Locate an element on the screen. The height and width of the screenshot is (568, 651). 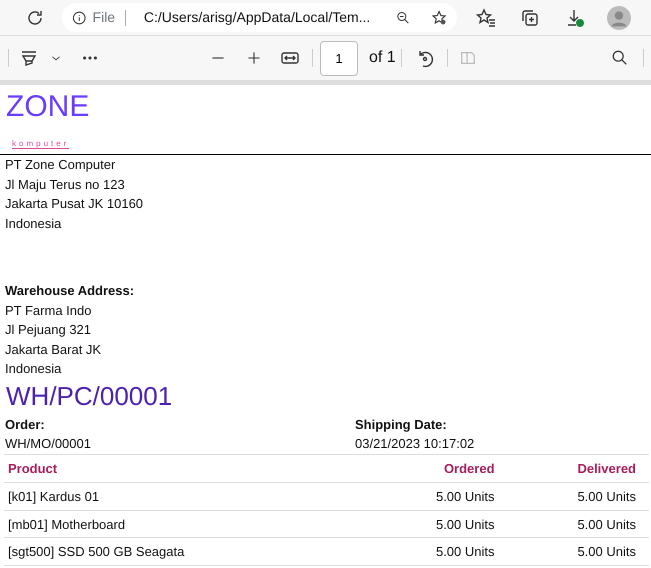
favorites-icon is located at coordinates (486, 18).